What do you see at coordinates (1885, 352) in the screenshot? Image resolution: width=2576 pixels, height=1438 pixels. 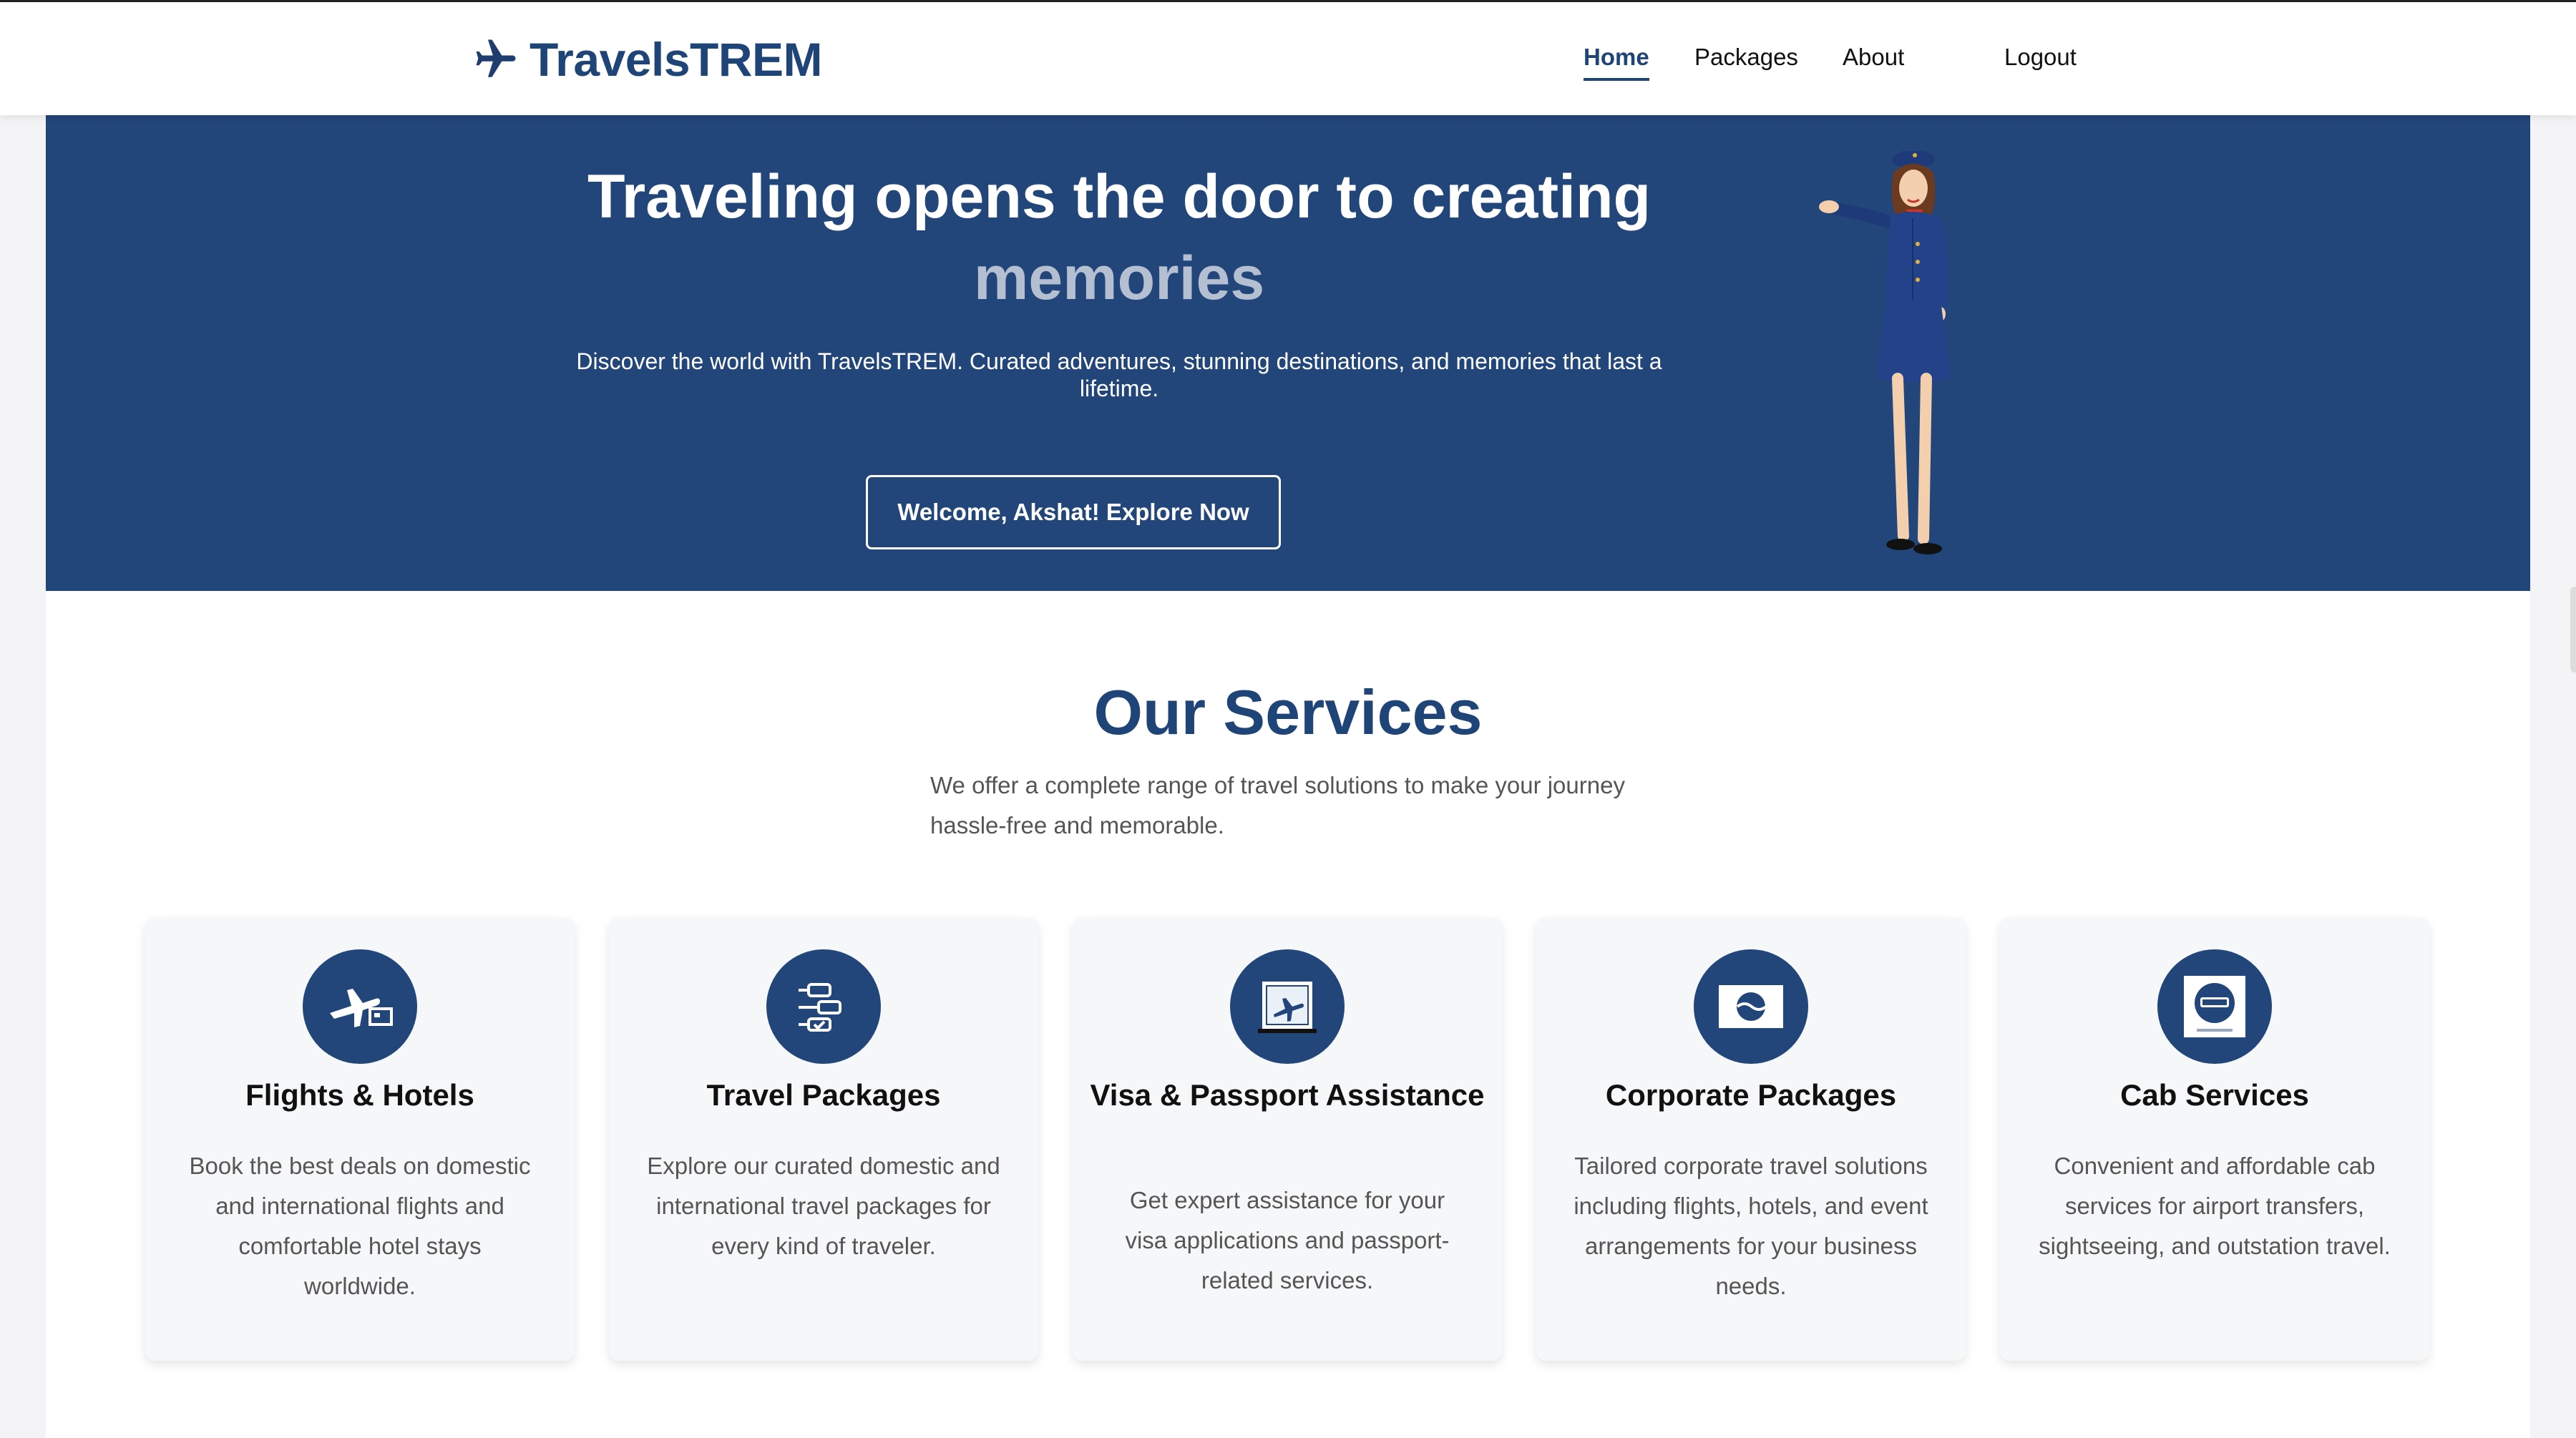 I see `flight-attendant-illustration` at bounding box center [1885, 352].